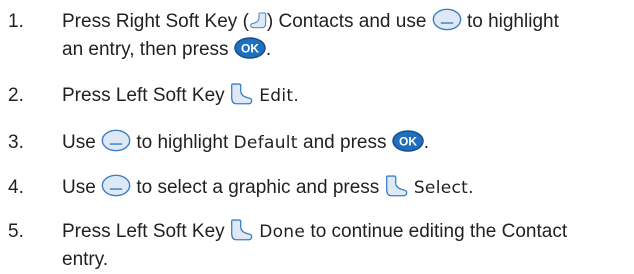 This screenshot has height=274, width=634. I want to click on step-number: 2., so click(16, 95).